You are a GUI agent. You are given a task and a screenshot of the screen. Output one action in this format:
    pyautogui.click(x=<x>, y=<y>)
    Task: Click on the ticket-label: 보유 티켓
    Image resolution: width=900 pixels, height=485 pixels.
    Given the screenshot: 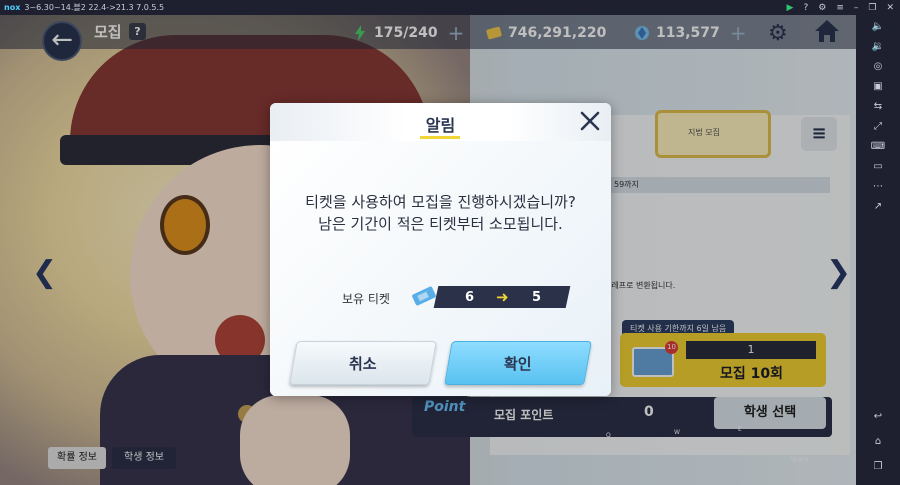 What is the action you would take?
    pyautogui.click(x=366, y=299)
    